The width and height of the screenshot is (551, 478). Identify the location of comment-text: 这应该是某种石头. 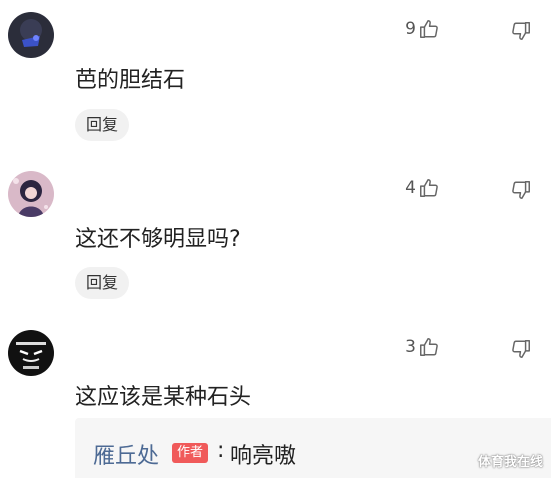
(163, 397).